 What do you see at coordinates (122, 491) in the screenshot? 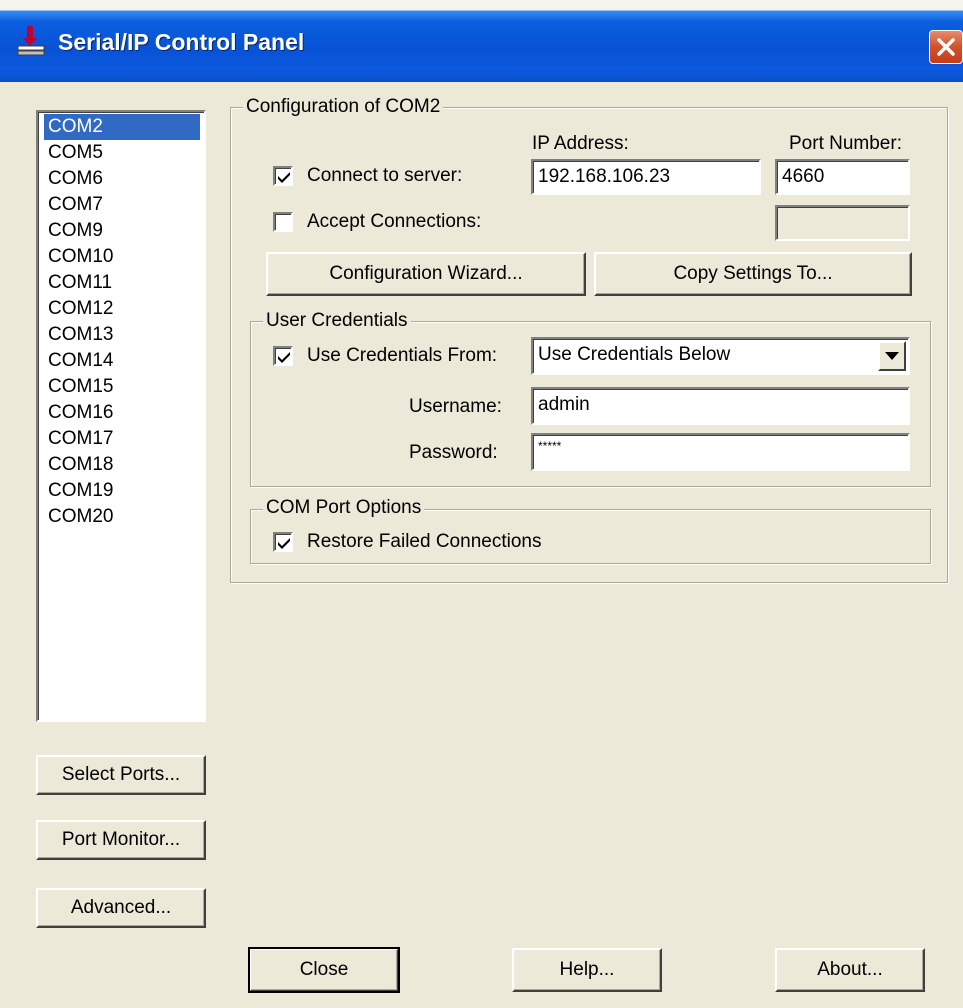
I see `list-item: COM19` at bounding box center [122, 491].